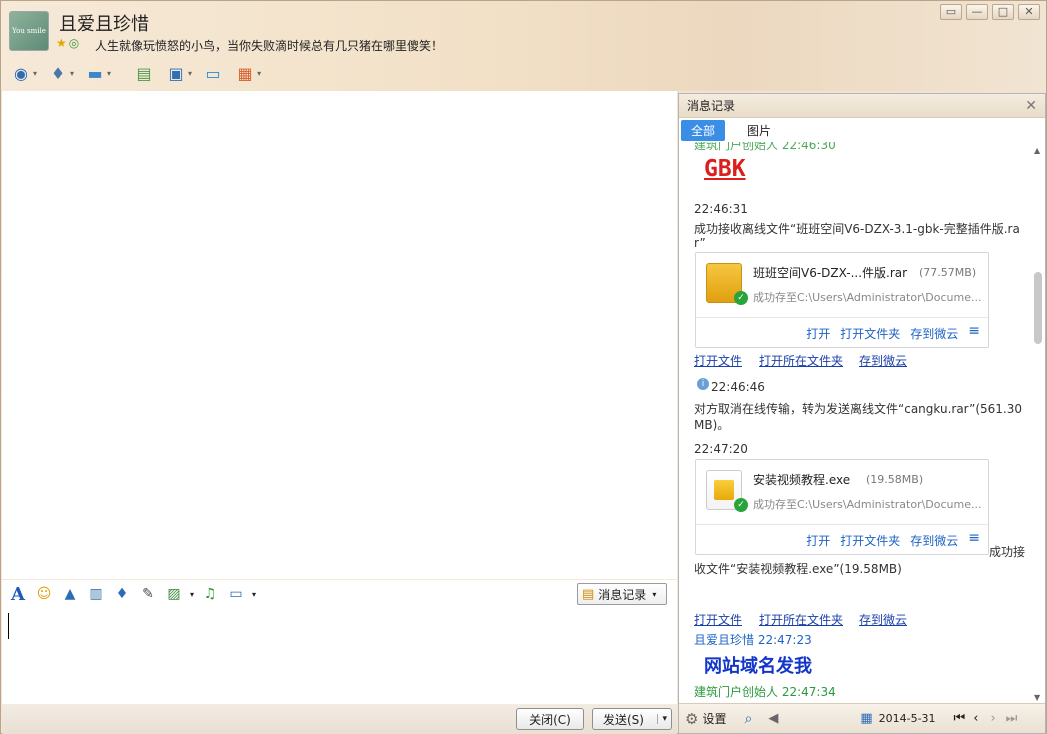 This screenshot has width=1047, height=734. Describe the element at coordinates (703, 130) in the screenshot. I see `tab-all: 全部` at that location.